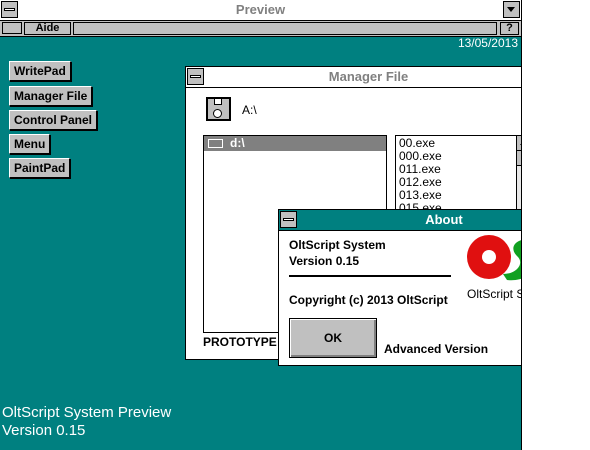 This screenshot has height=450, width=590. What do you see at coordinates (285, 28) in the screenshot?
I see `menu-bar-filler` at bounding box center [285, 28].